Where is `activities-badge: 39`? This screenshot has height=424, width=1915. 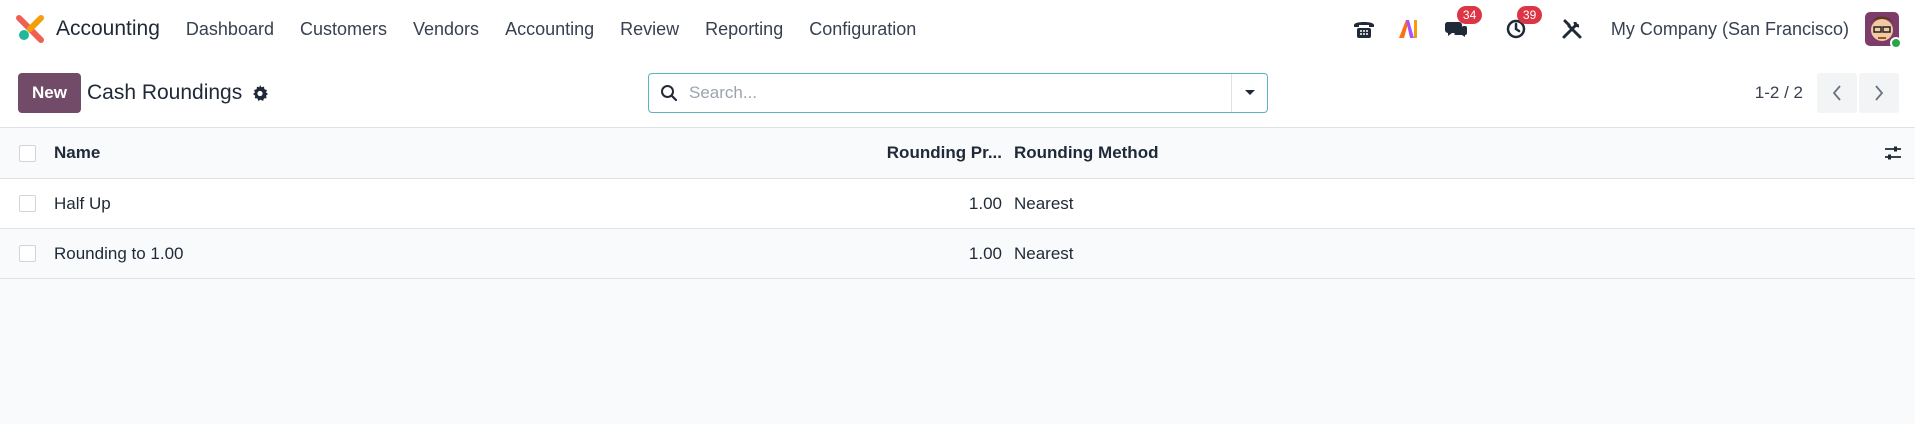
activities-badge: 39 is located at coordinates (1529, 15).